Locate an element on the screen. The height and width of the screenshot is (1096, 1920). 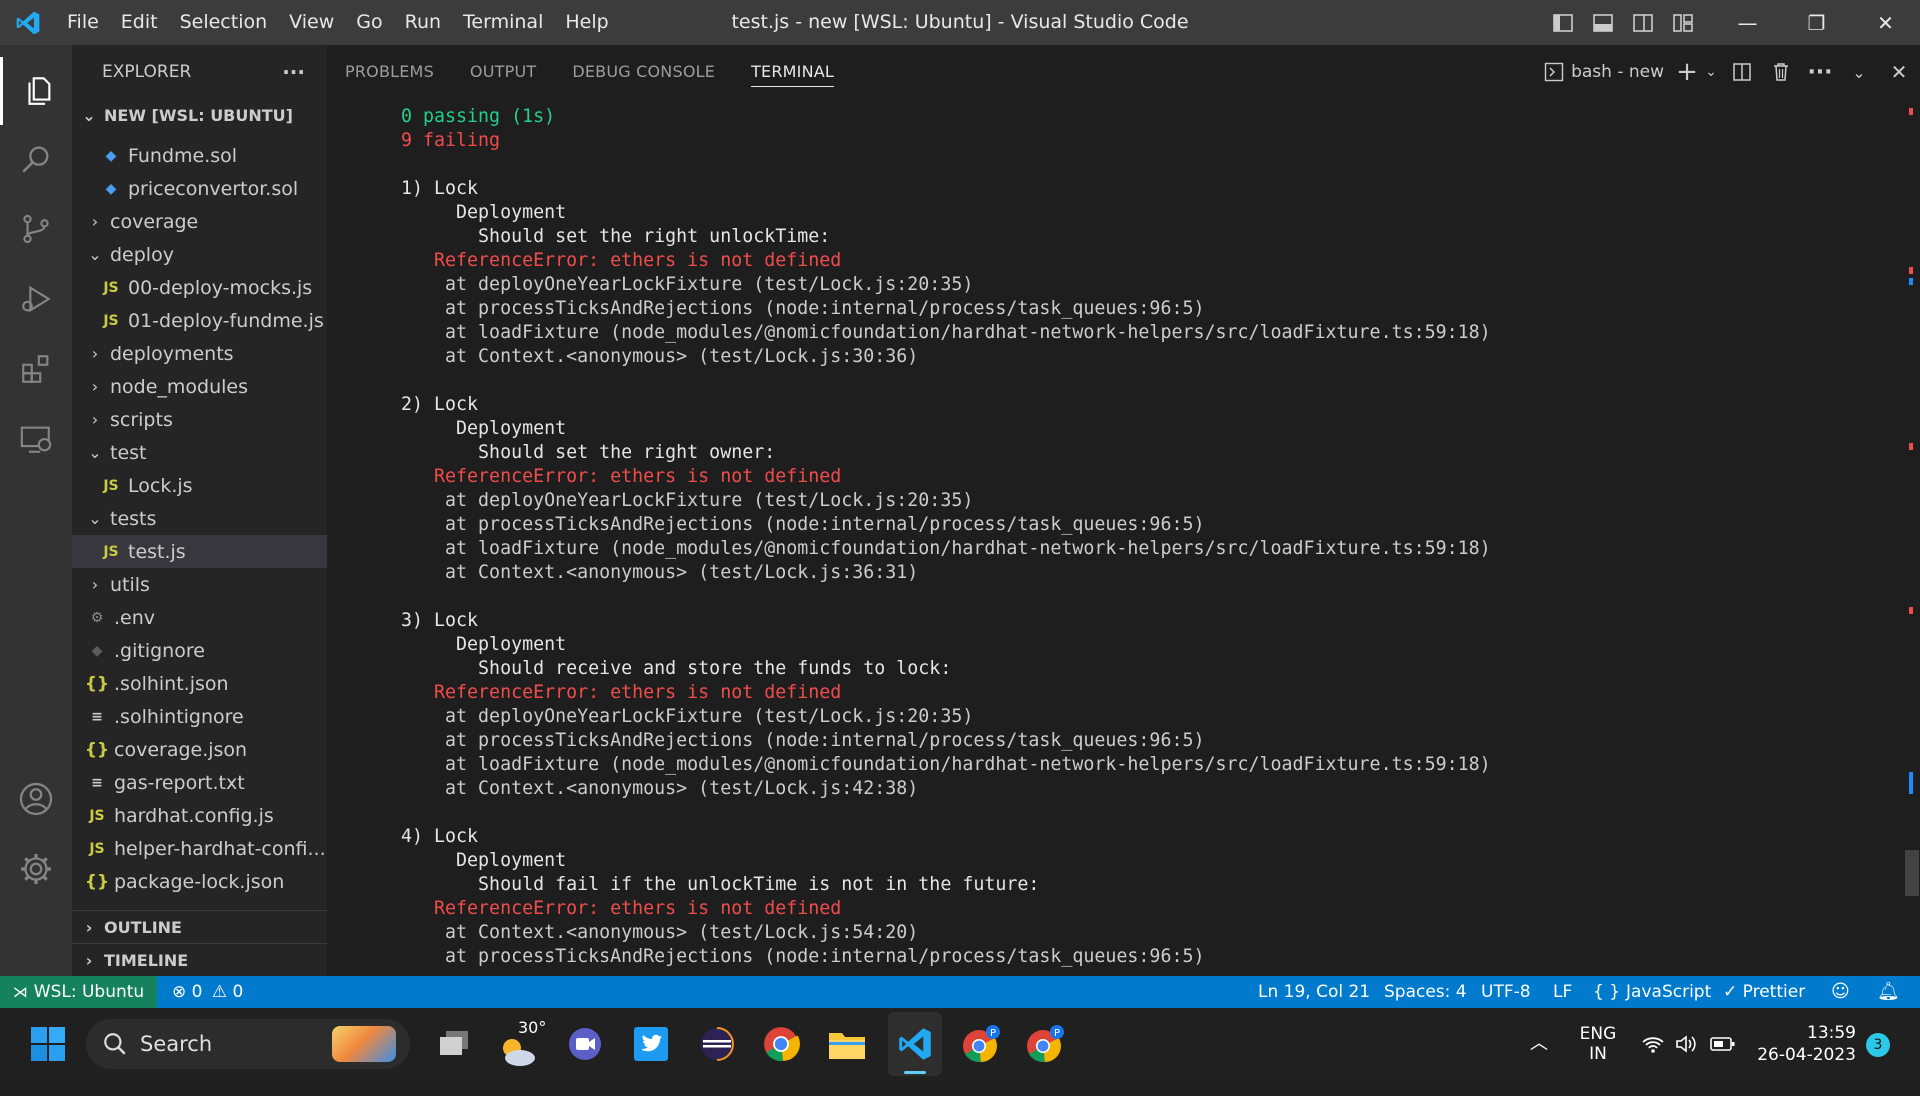
restore-button: ❐ is located at coordinates (1816, 22).